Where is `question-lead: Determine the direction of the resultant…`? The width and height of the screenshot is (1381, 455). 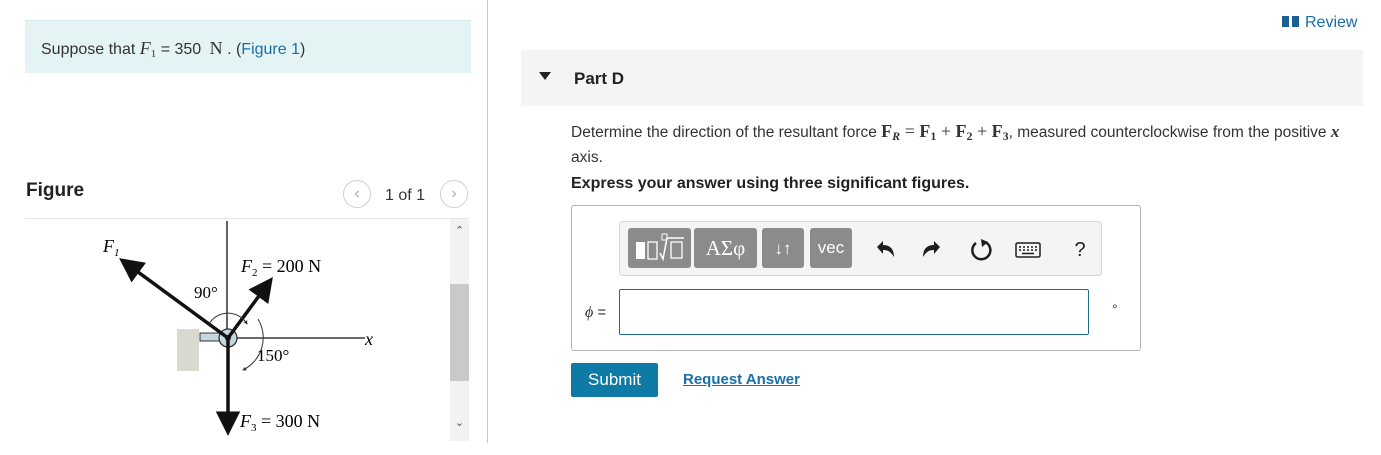 question-lead: Determine the direction of the resultant… is located at coordinates (726, 132).